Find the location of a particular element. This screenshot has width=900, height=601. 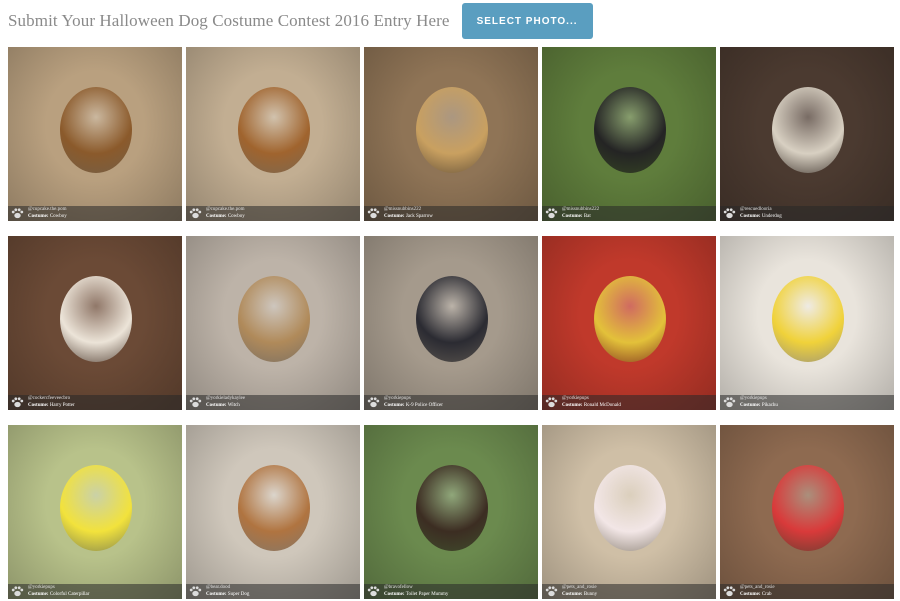

photo-caption: @missnubbins222 Costume: Jack Sparrow is located at coordinates (451, 213).